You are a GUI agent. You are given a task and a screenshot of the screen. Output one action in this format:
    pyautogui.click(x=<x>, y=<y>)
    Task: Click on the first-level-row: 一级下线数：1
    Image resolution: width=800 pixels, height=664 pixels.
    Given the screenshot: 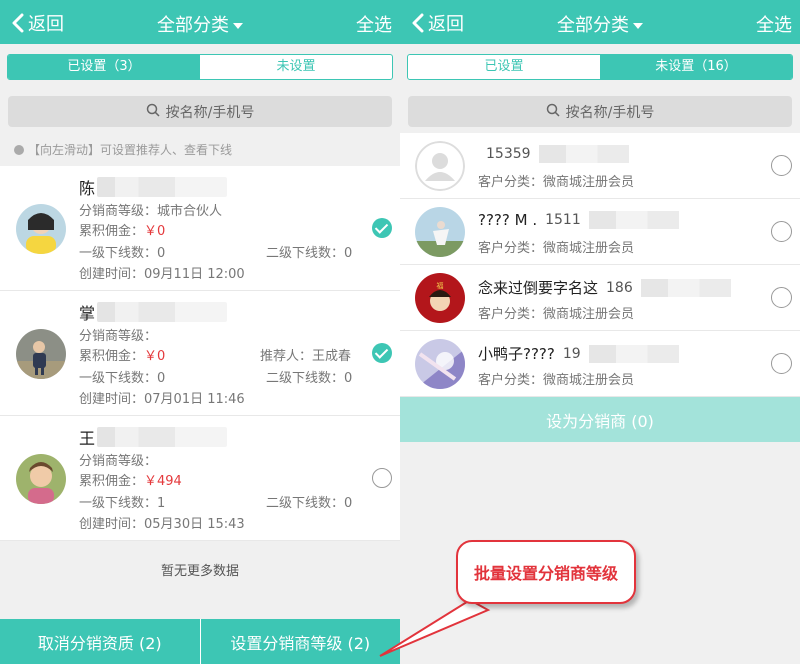 What is the action you would take?
    pyautogui.click(x=122, y=503)
    